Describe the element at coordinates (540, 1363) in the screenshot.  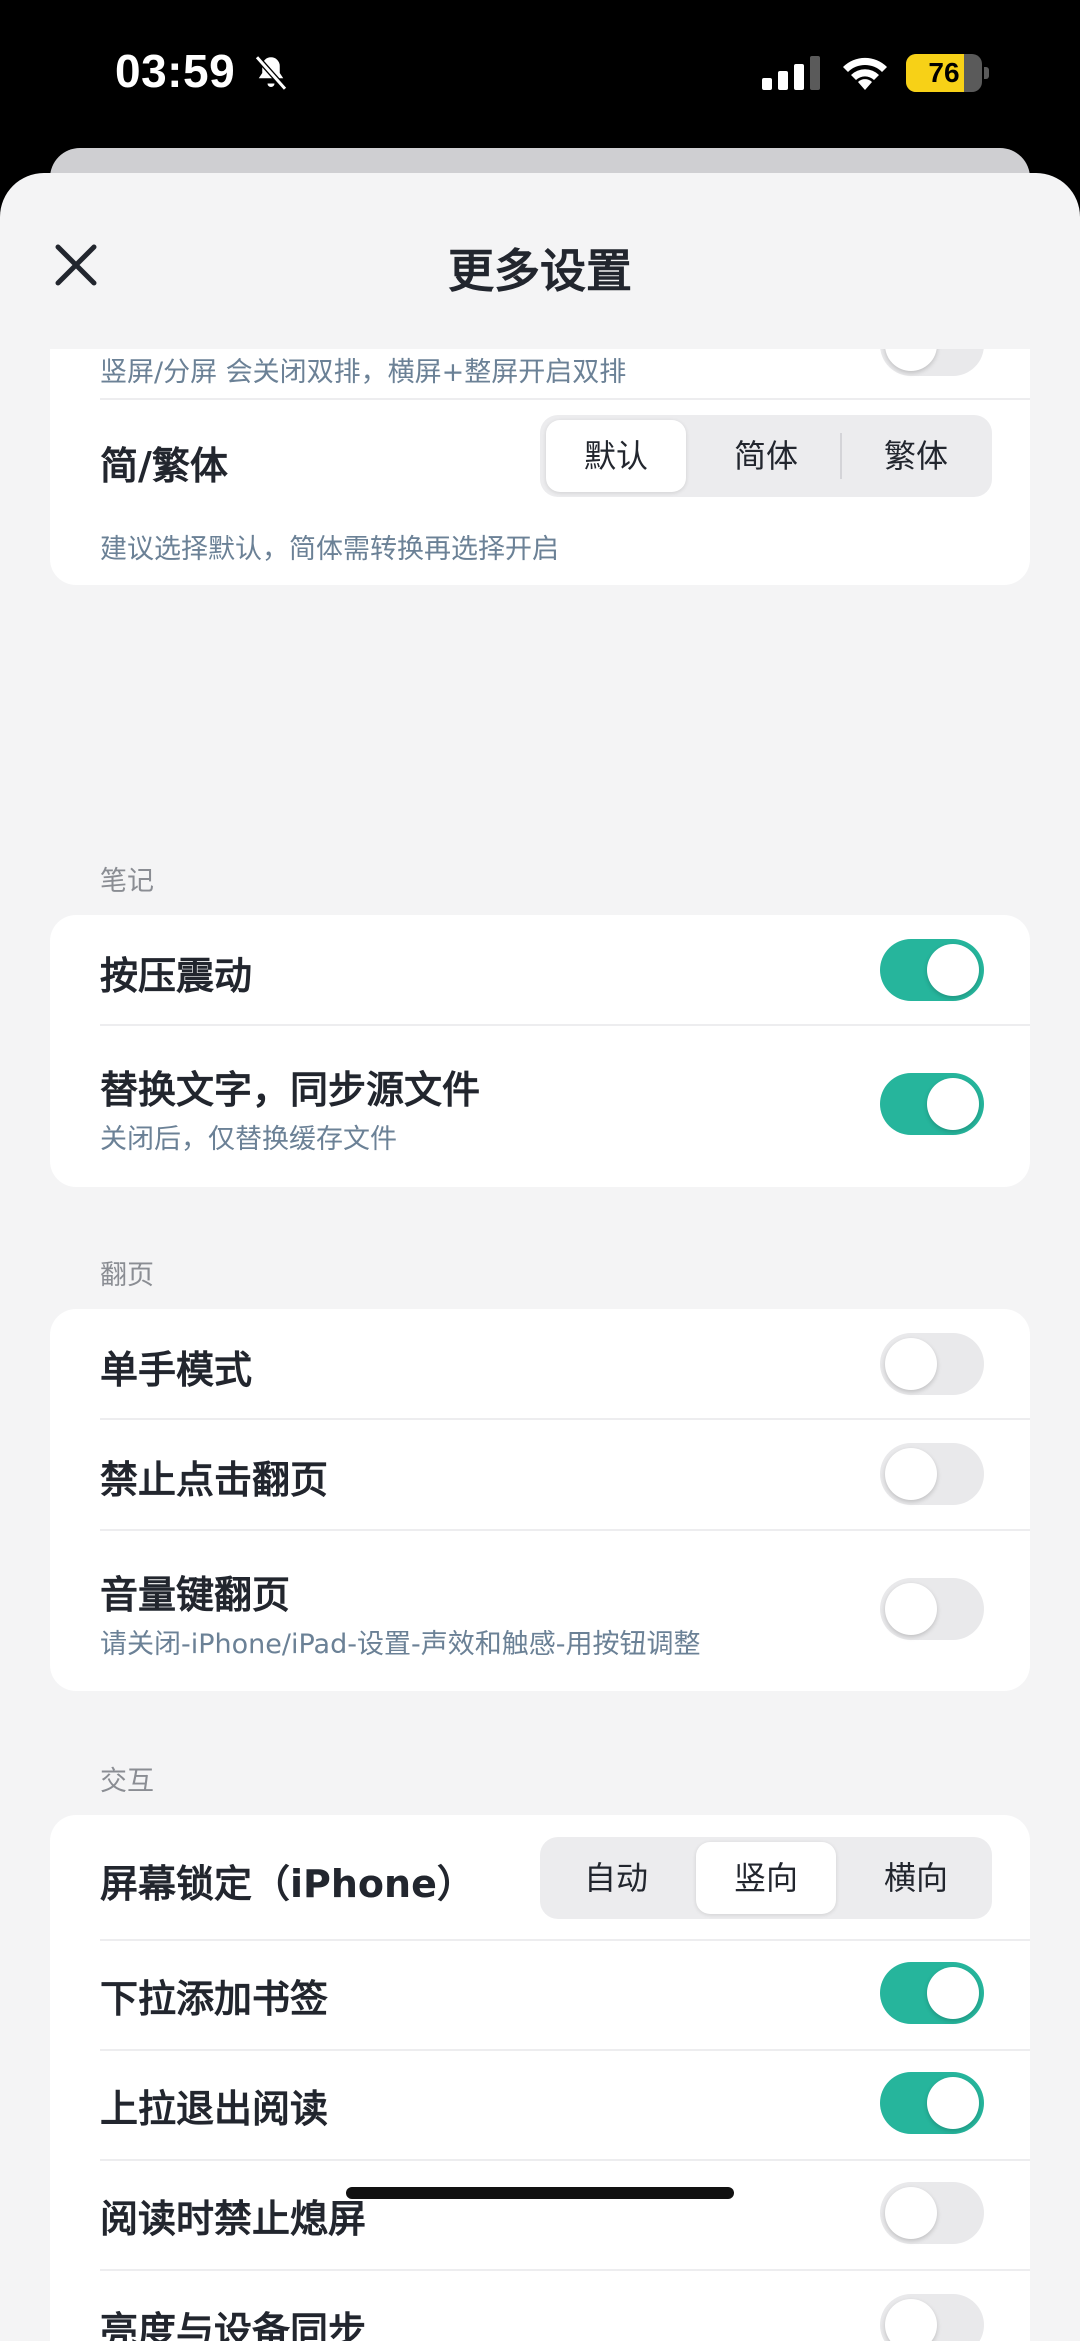
I see `list-item: 单手模式` at that location.